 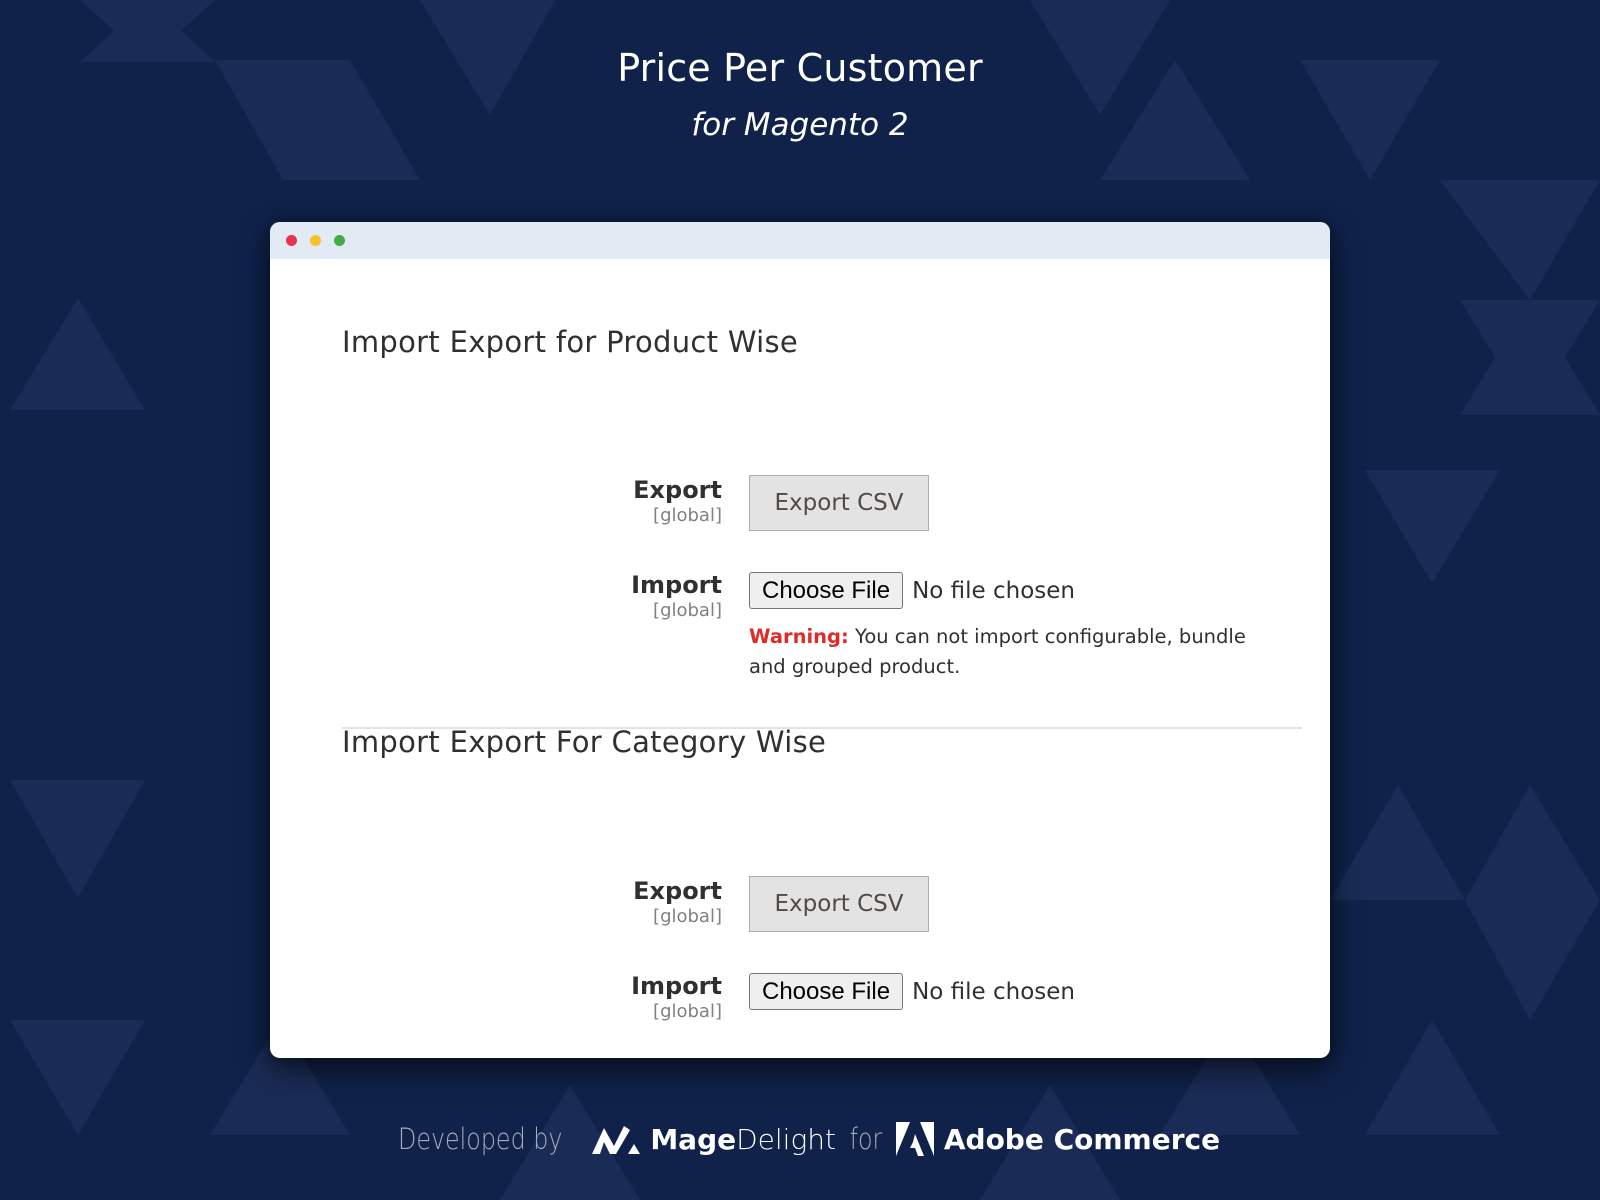 What do you see at coordinates (339, 240) in the screenshot?
I see `maximize-window-dot-icon` at bounding box center [339, 240].